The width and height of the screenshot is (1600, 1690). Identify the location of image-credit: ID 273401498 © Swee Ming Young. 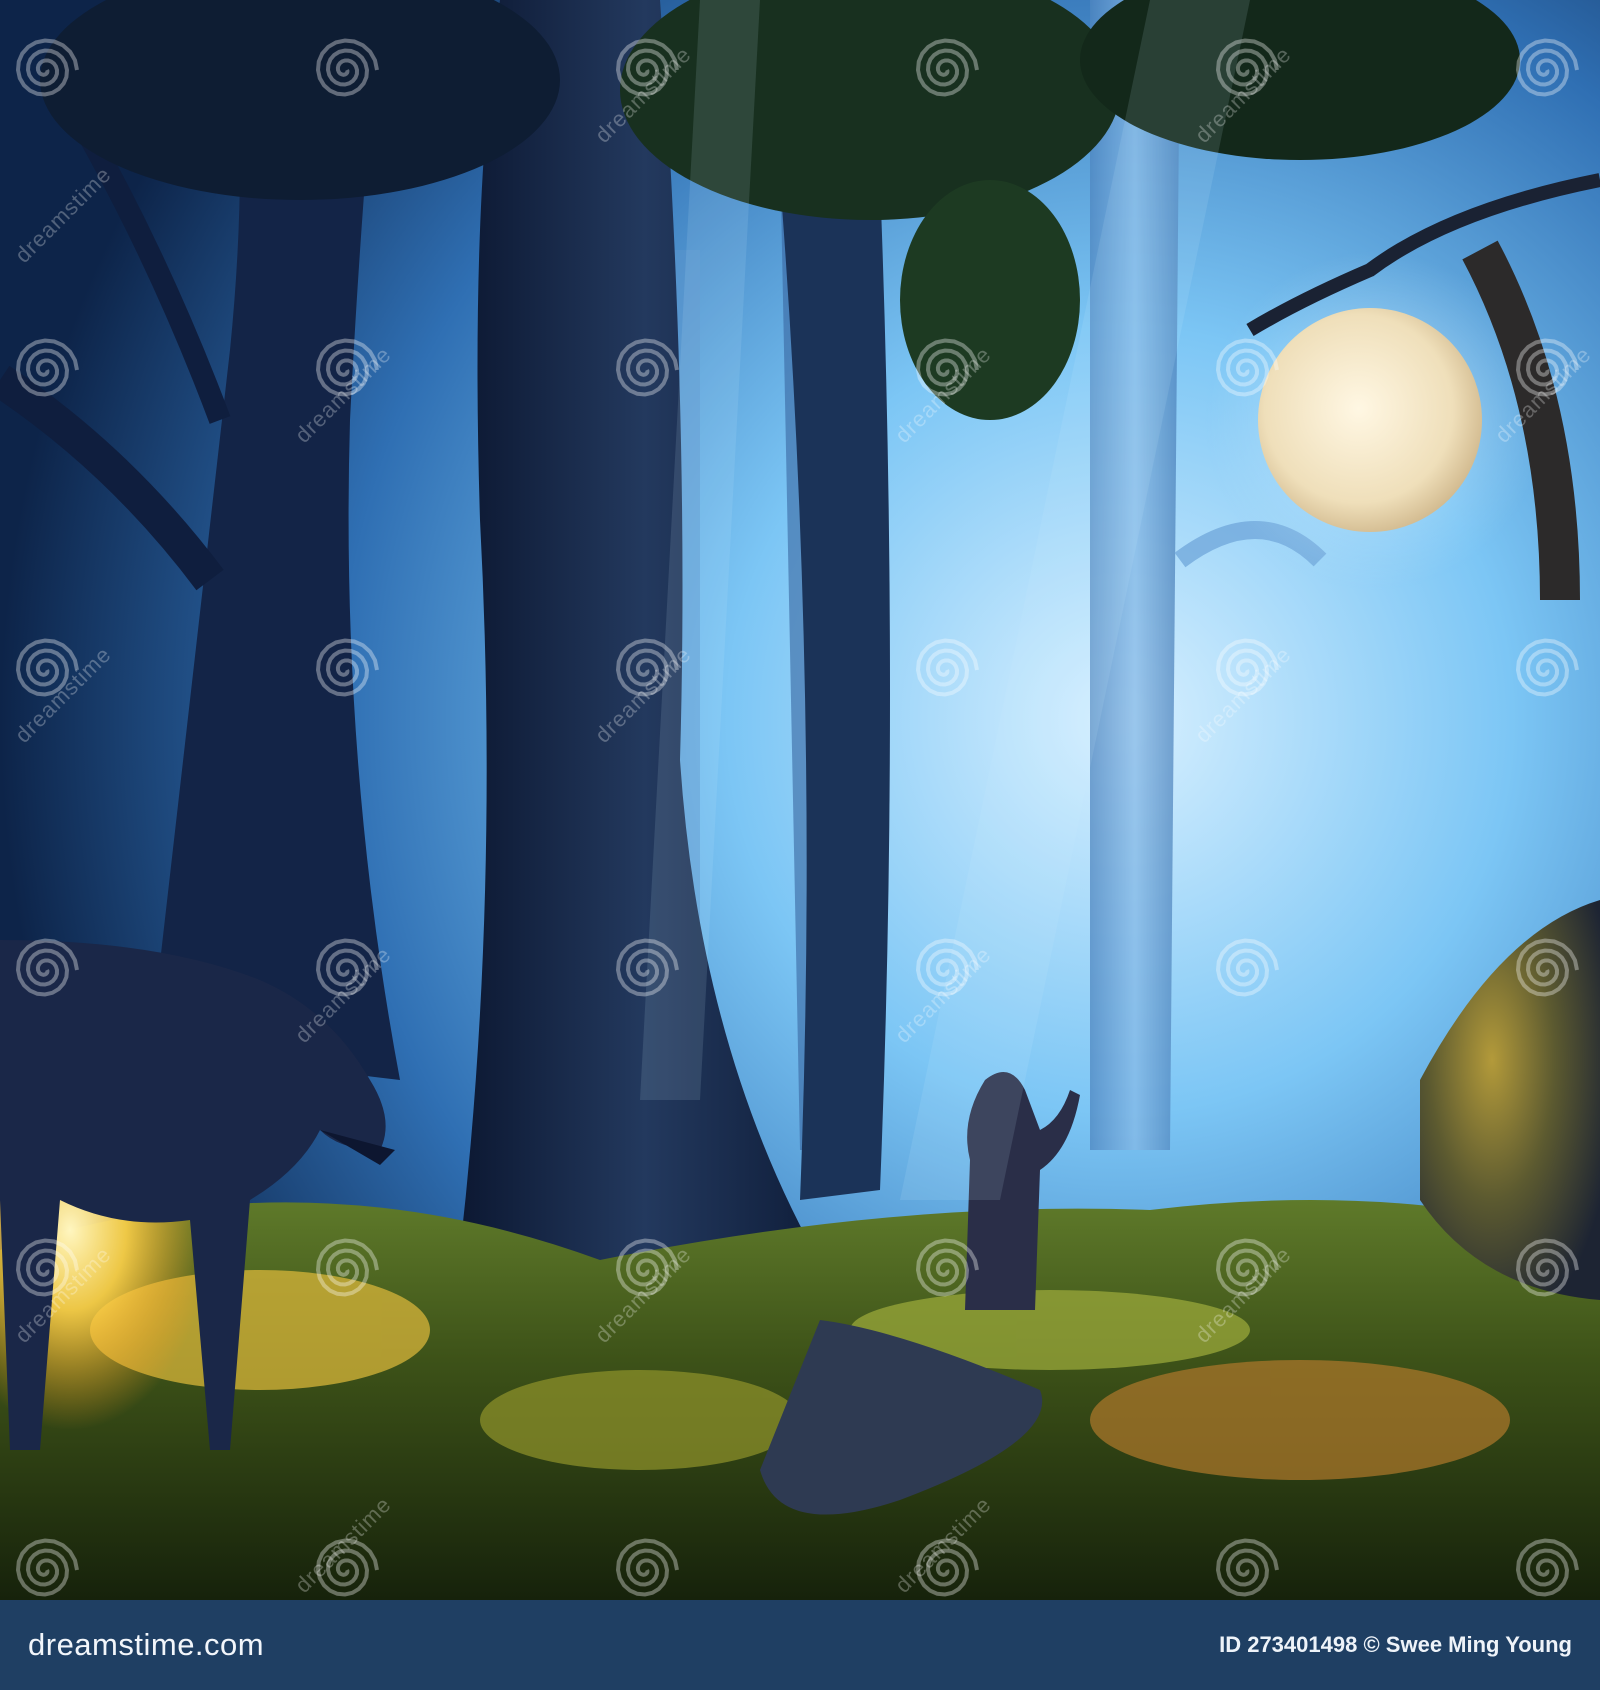
(1395, 1645).